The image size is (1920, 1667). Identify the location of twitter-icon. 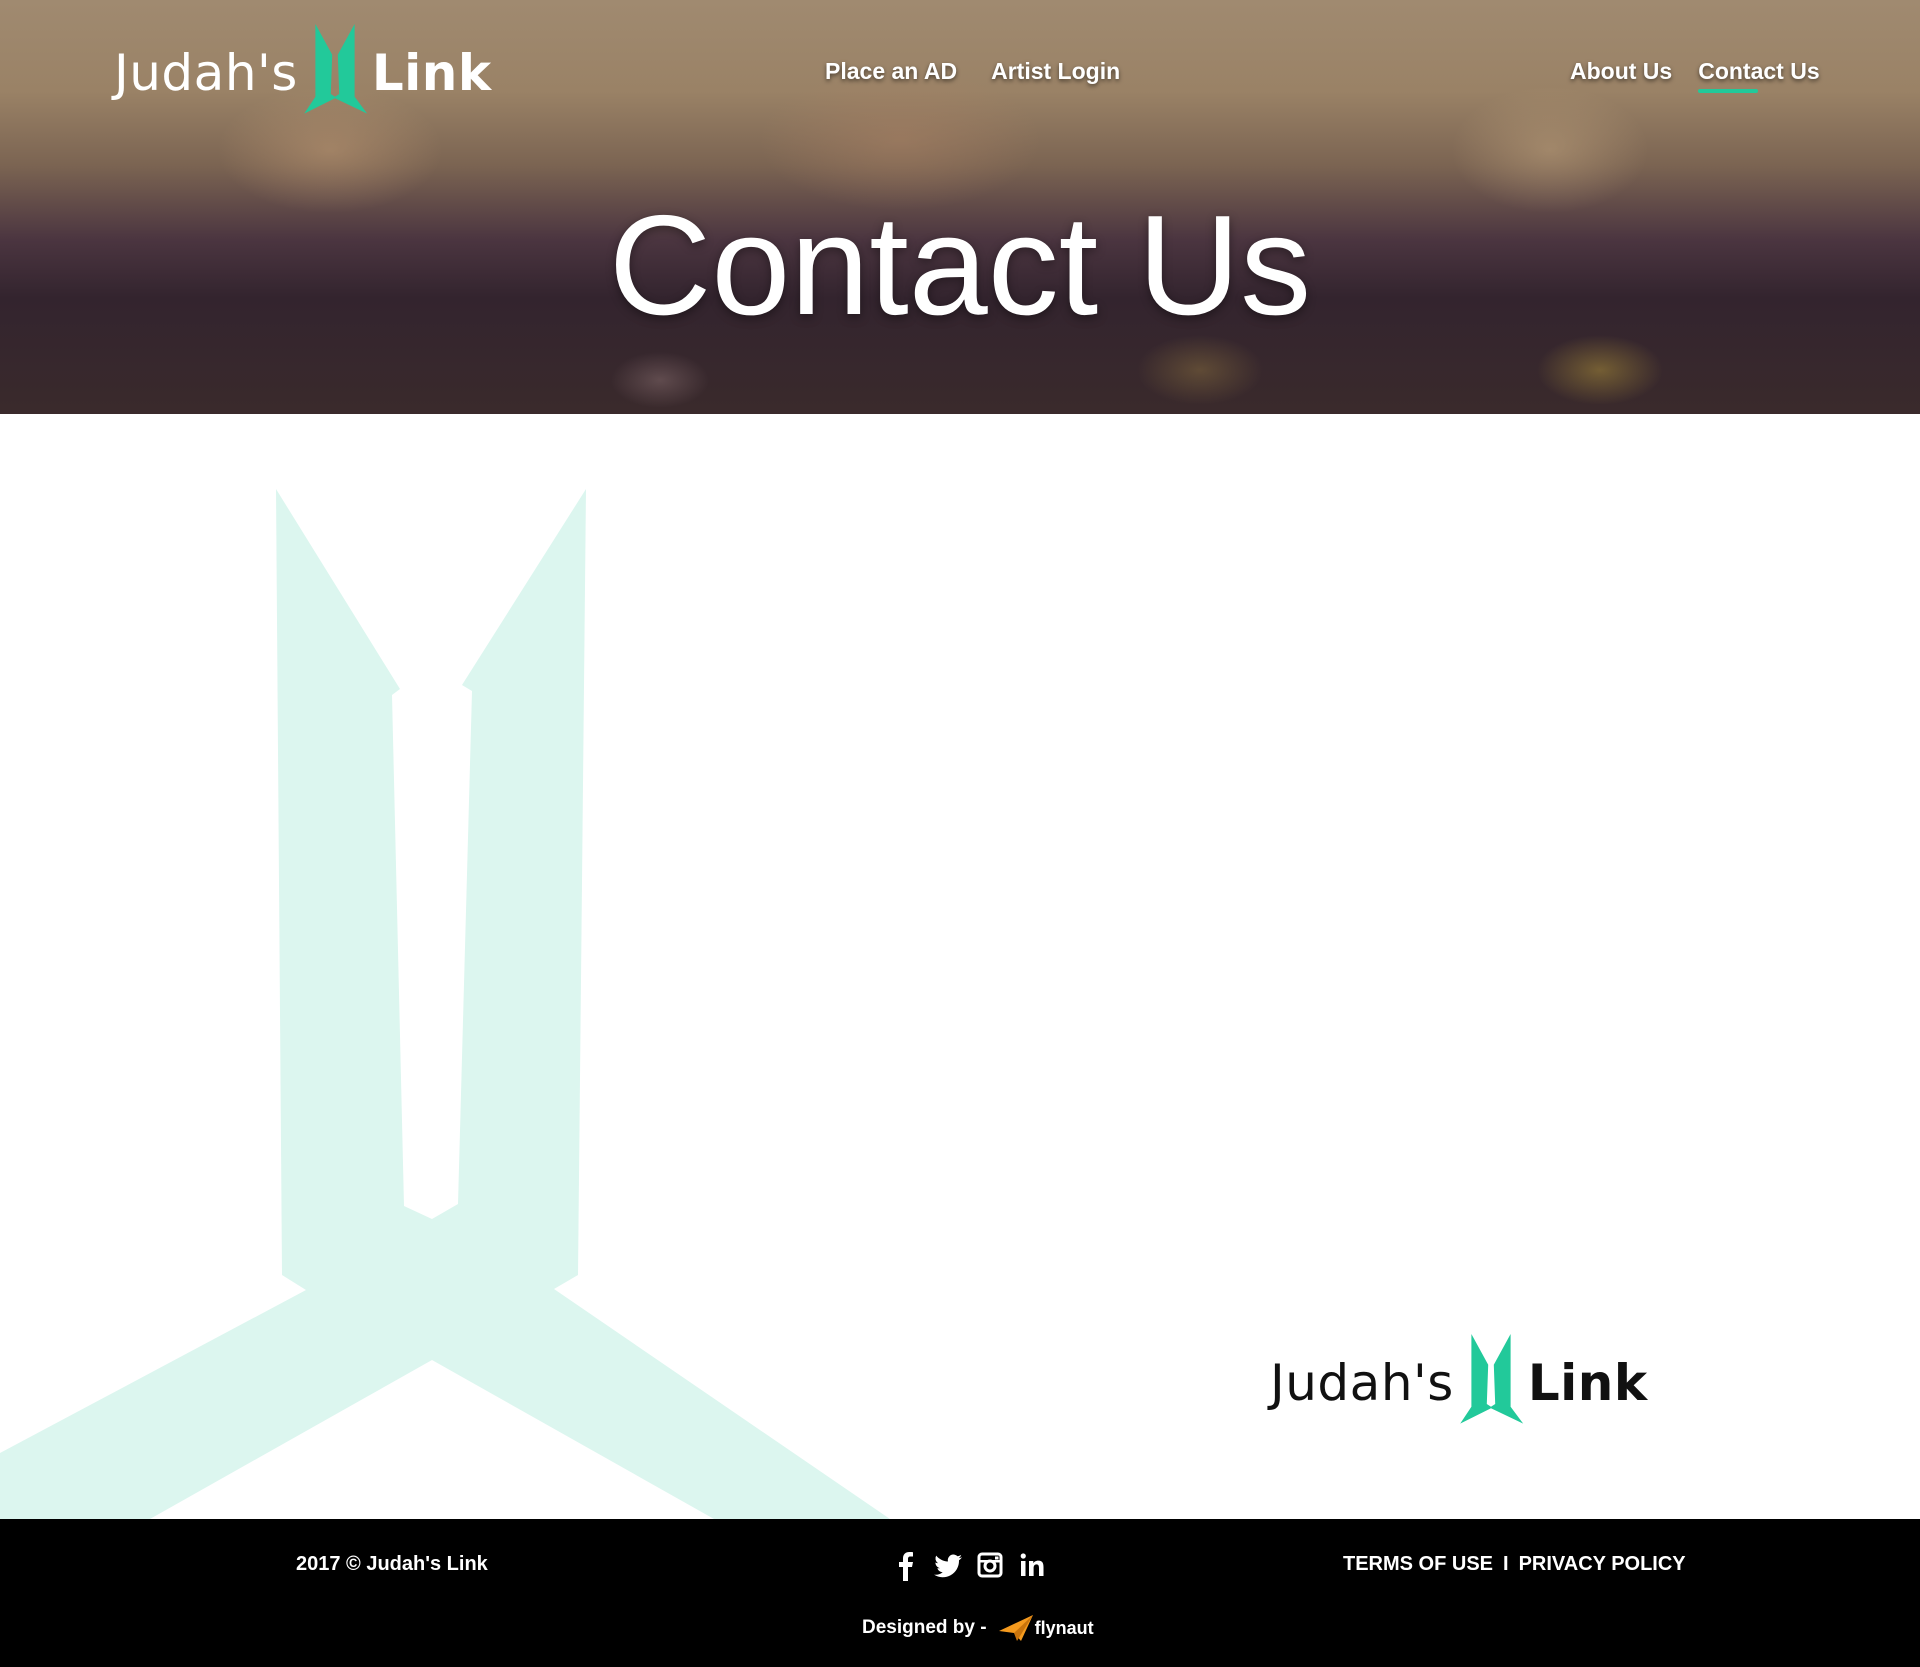
(948, 1565).